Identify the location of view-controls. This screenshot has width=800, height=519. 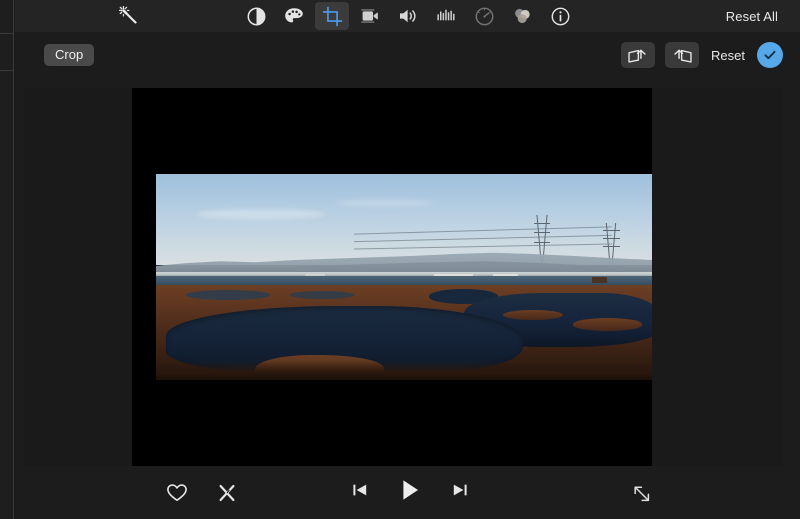
(642, 494).